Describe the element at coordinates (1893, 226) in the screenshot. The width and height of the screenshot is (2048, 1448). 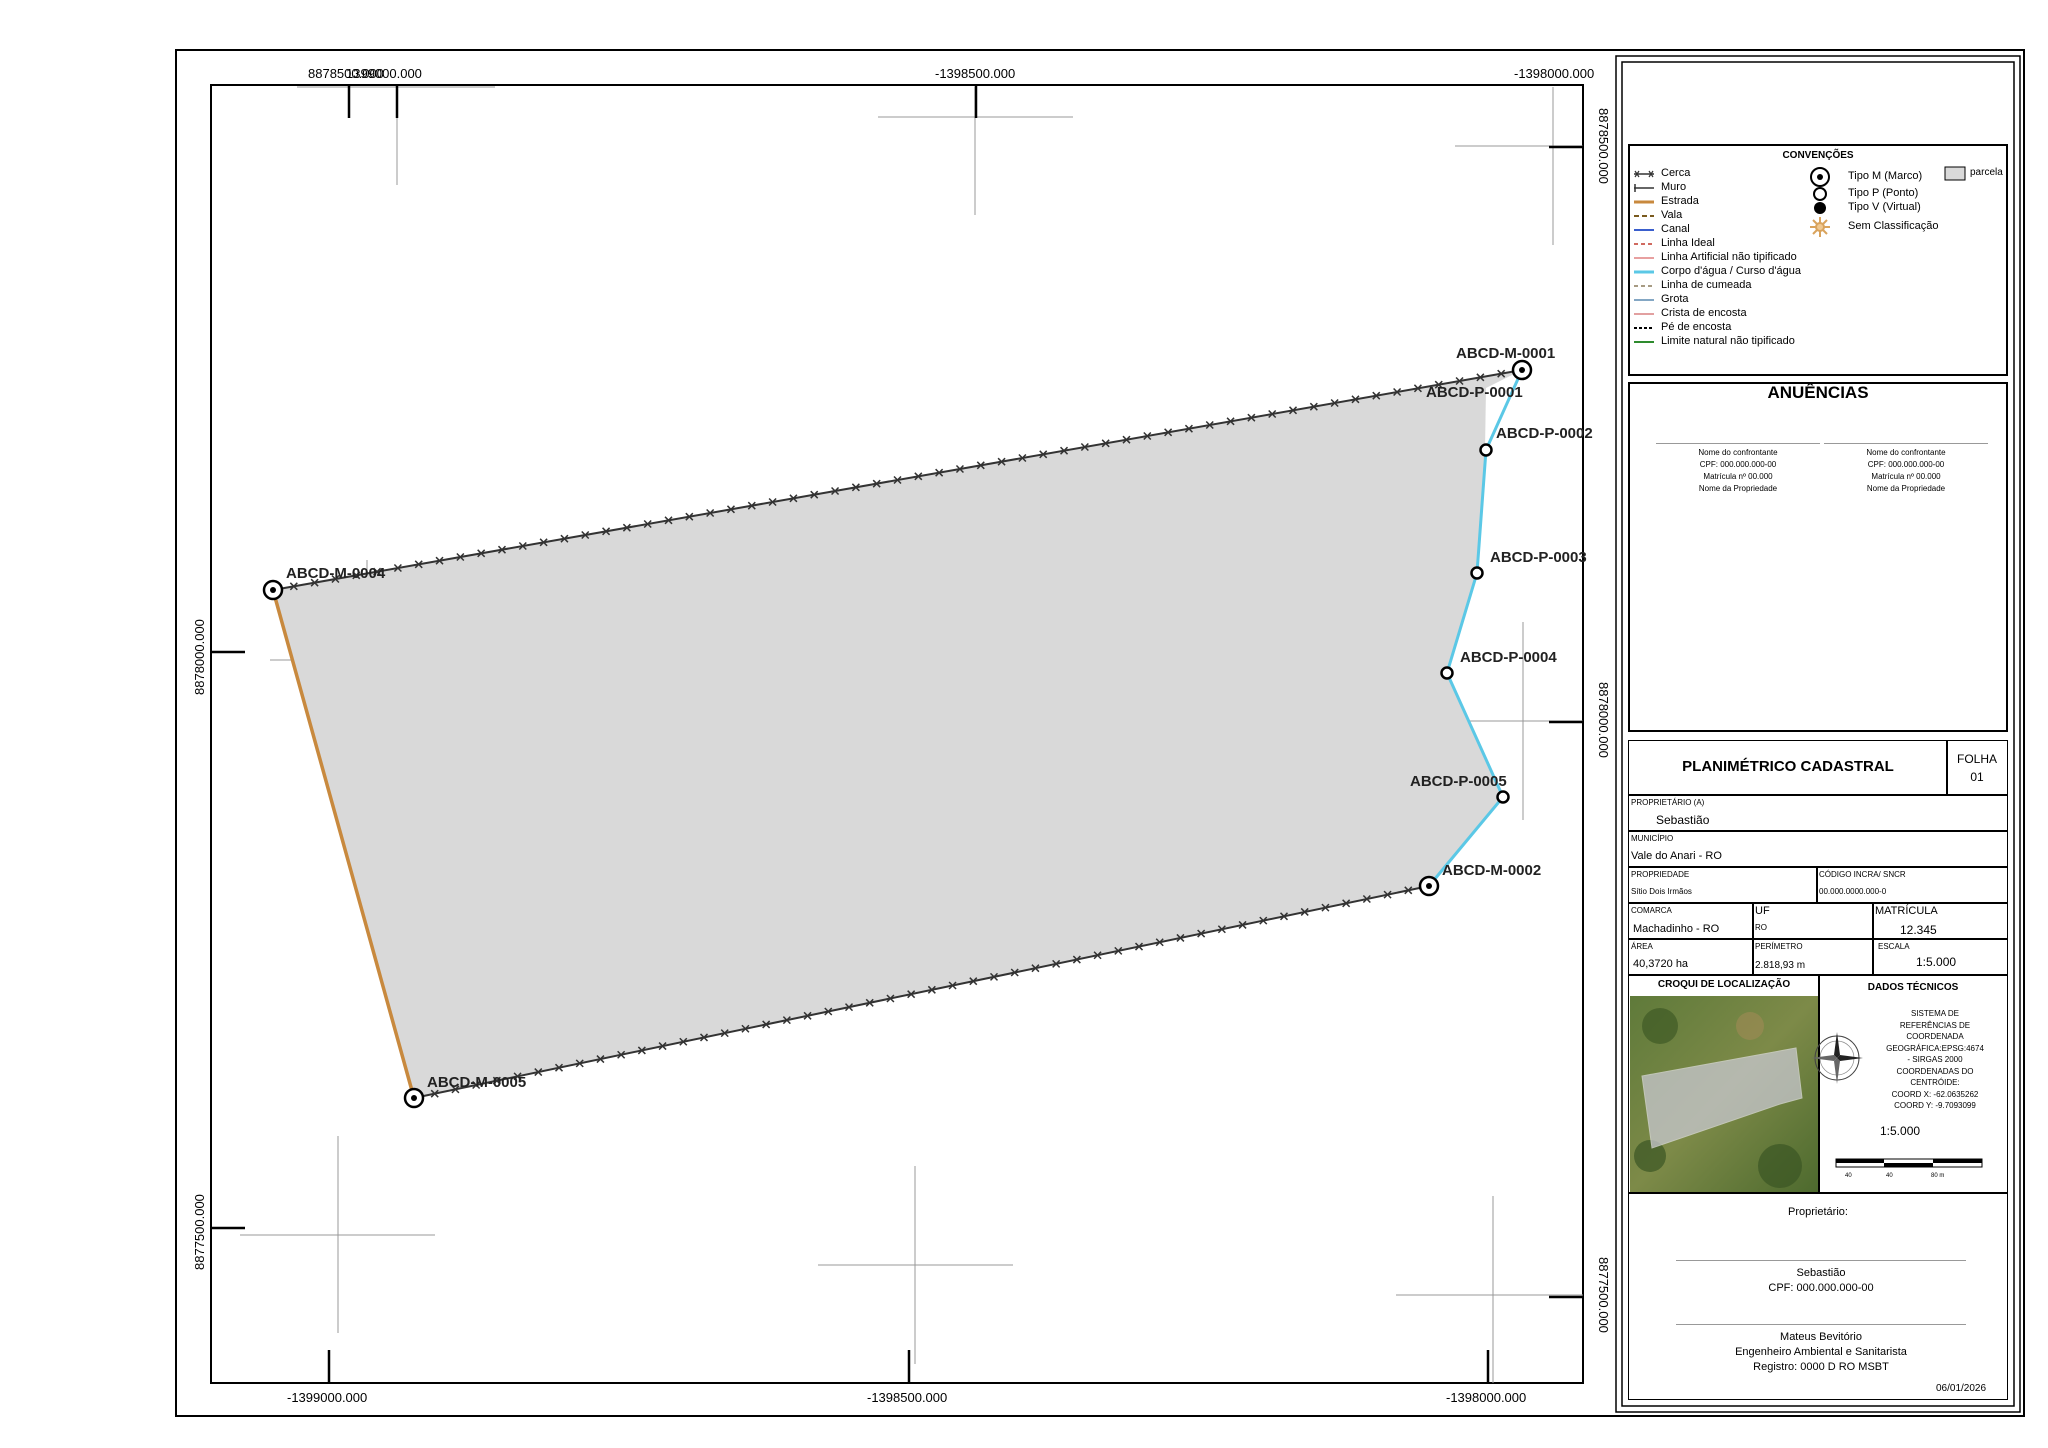
I see `legend-item: Sem Classificação` at that location.